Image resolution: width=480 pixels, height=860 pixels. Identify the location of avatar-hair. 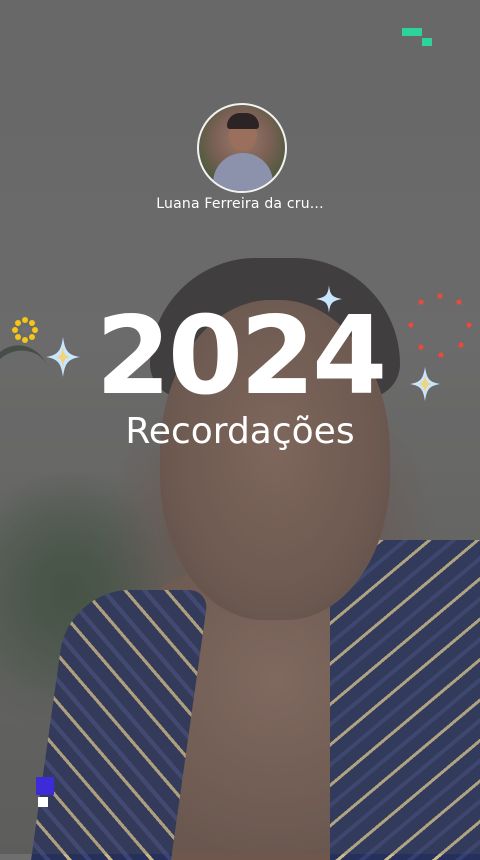
(243, 121).